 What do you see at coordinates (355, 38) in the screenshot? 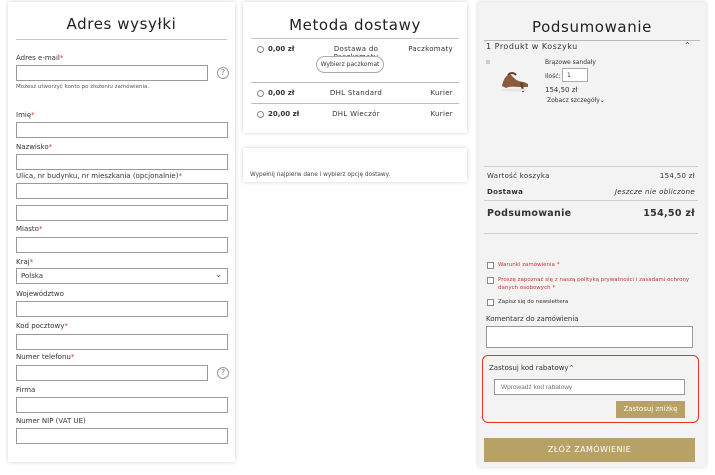
I see `shipping-divider` at bounding box center [355, 38].